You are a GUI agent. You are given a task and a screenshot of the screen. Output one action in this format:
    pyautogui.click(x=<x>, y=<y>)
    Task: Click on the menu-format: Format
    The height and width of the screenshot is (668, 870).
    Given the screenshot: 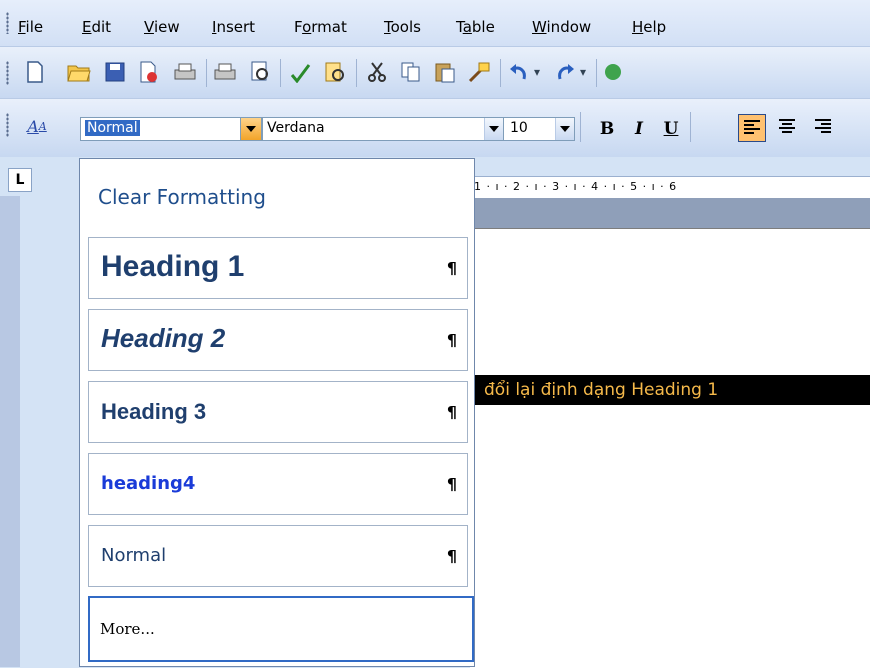 What is the action you would take?
    pyautogui.click(x=320, y=27)
    